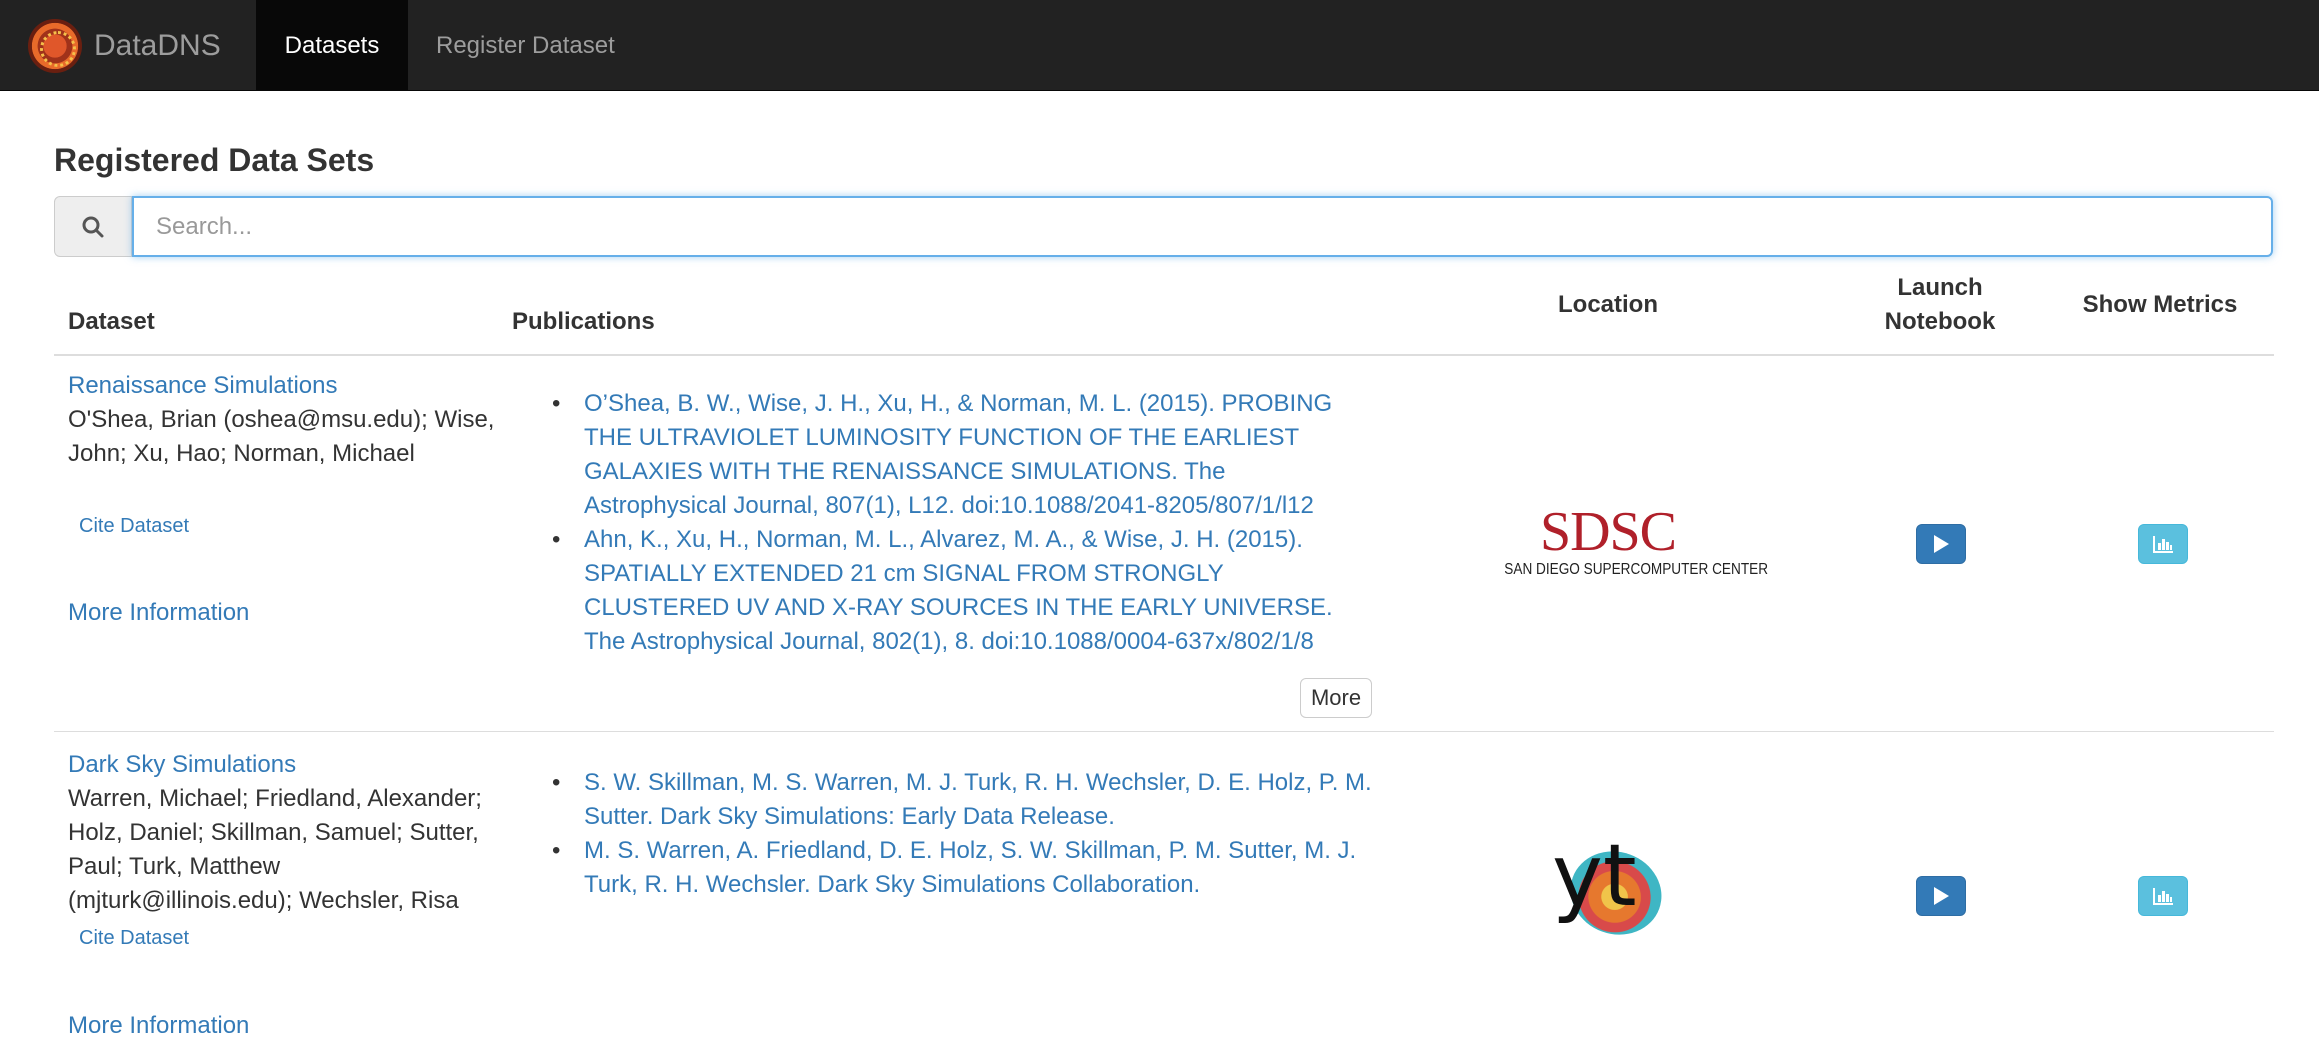 The width and height of the screenshot is (2319, 1057). Describe the element at coordinates (182, 765) in the screenshot. I see `dataset-link: Dark Sky Simulations` at that location.